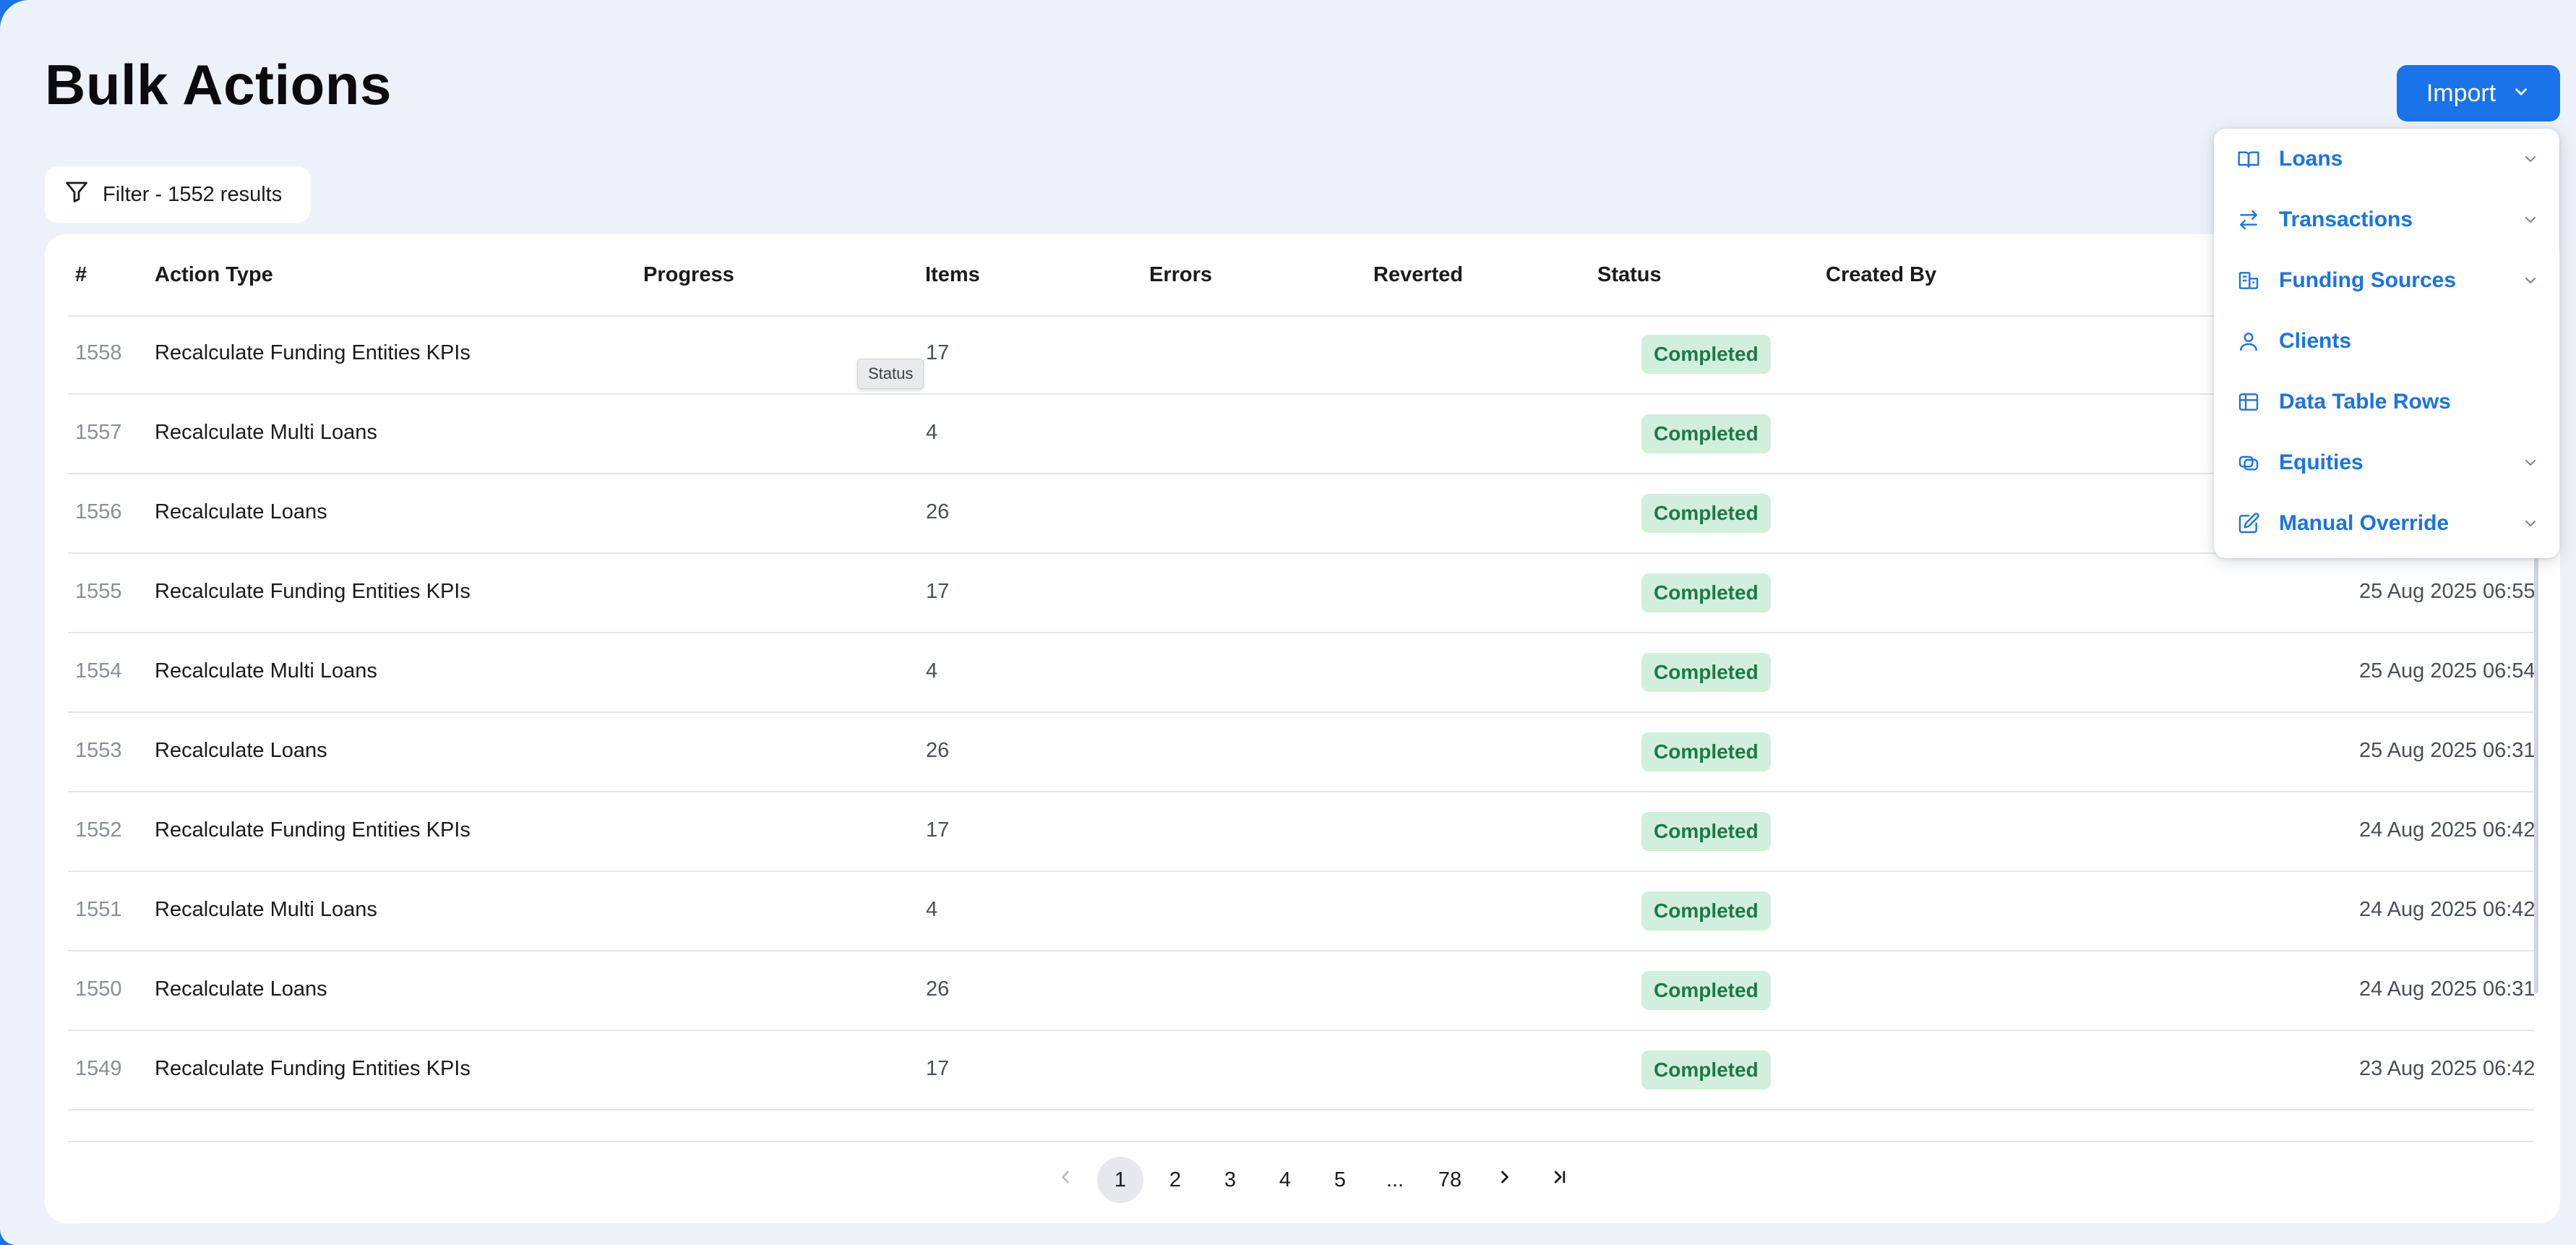 The image size is (2576, 1245). I want to click on status-tooltip: Status, so click(891, 374).